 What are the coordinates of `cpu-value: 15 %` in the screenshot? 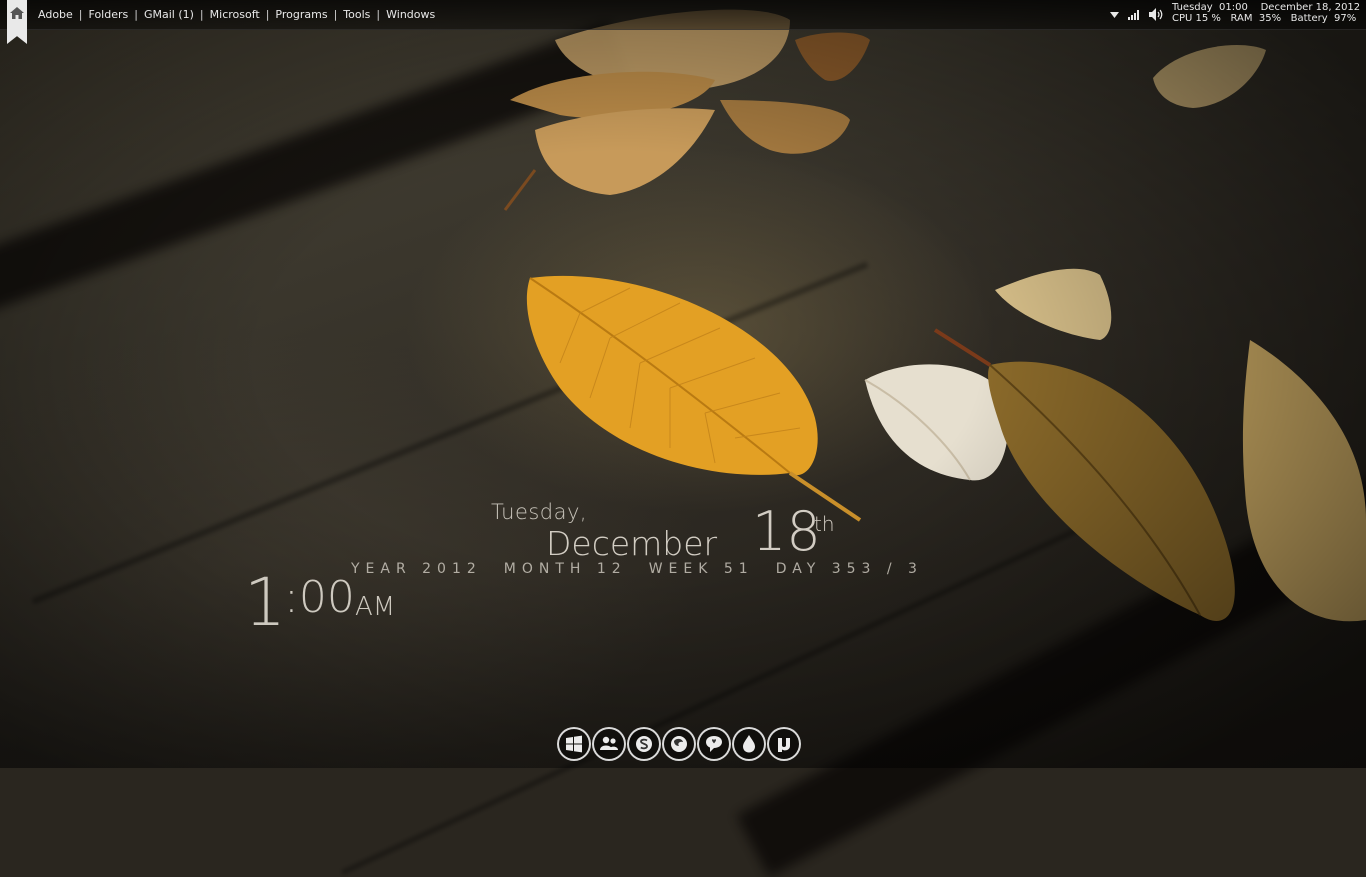 It's located at (1208, 18).